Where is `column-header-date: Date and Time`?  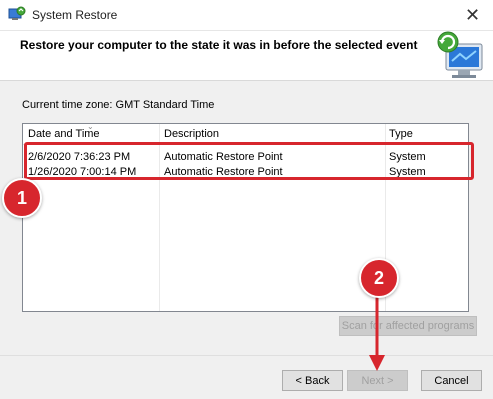
column-header-date: Date and Time is located at coordinates (64, 134).